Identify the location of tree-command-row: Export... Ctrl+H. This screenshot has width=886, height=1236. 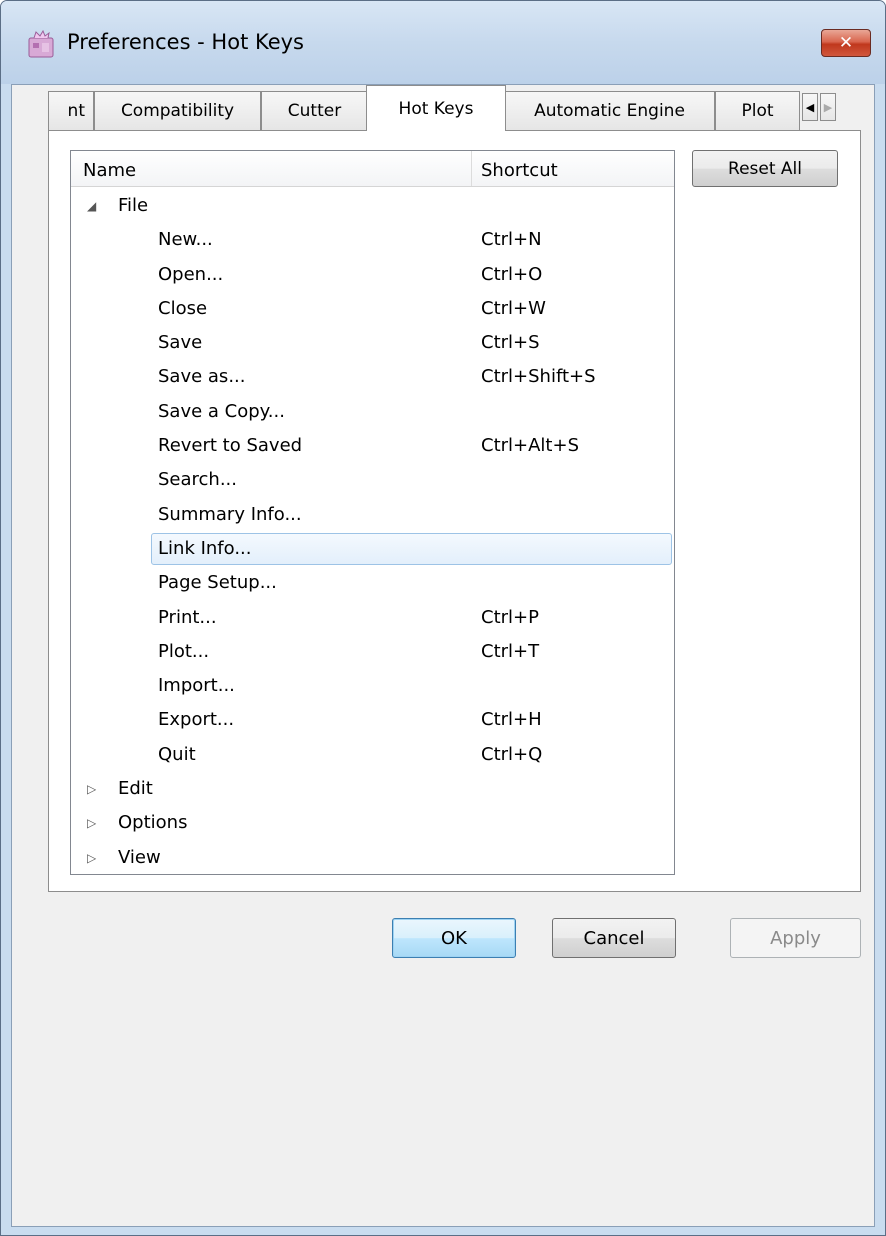
(372, 720).